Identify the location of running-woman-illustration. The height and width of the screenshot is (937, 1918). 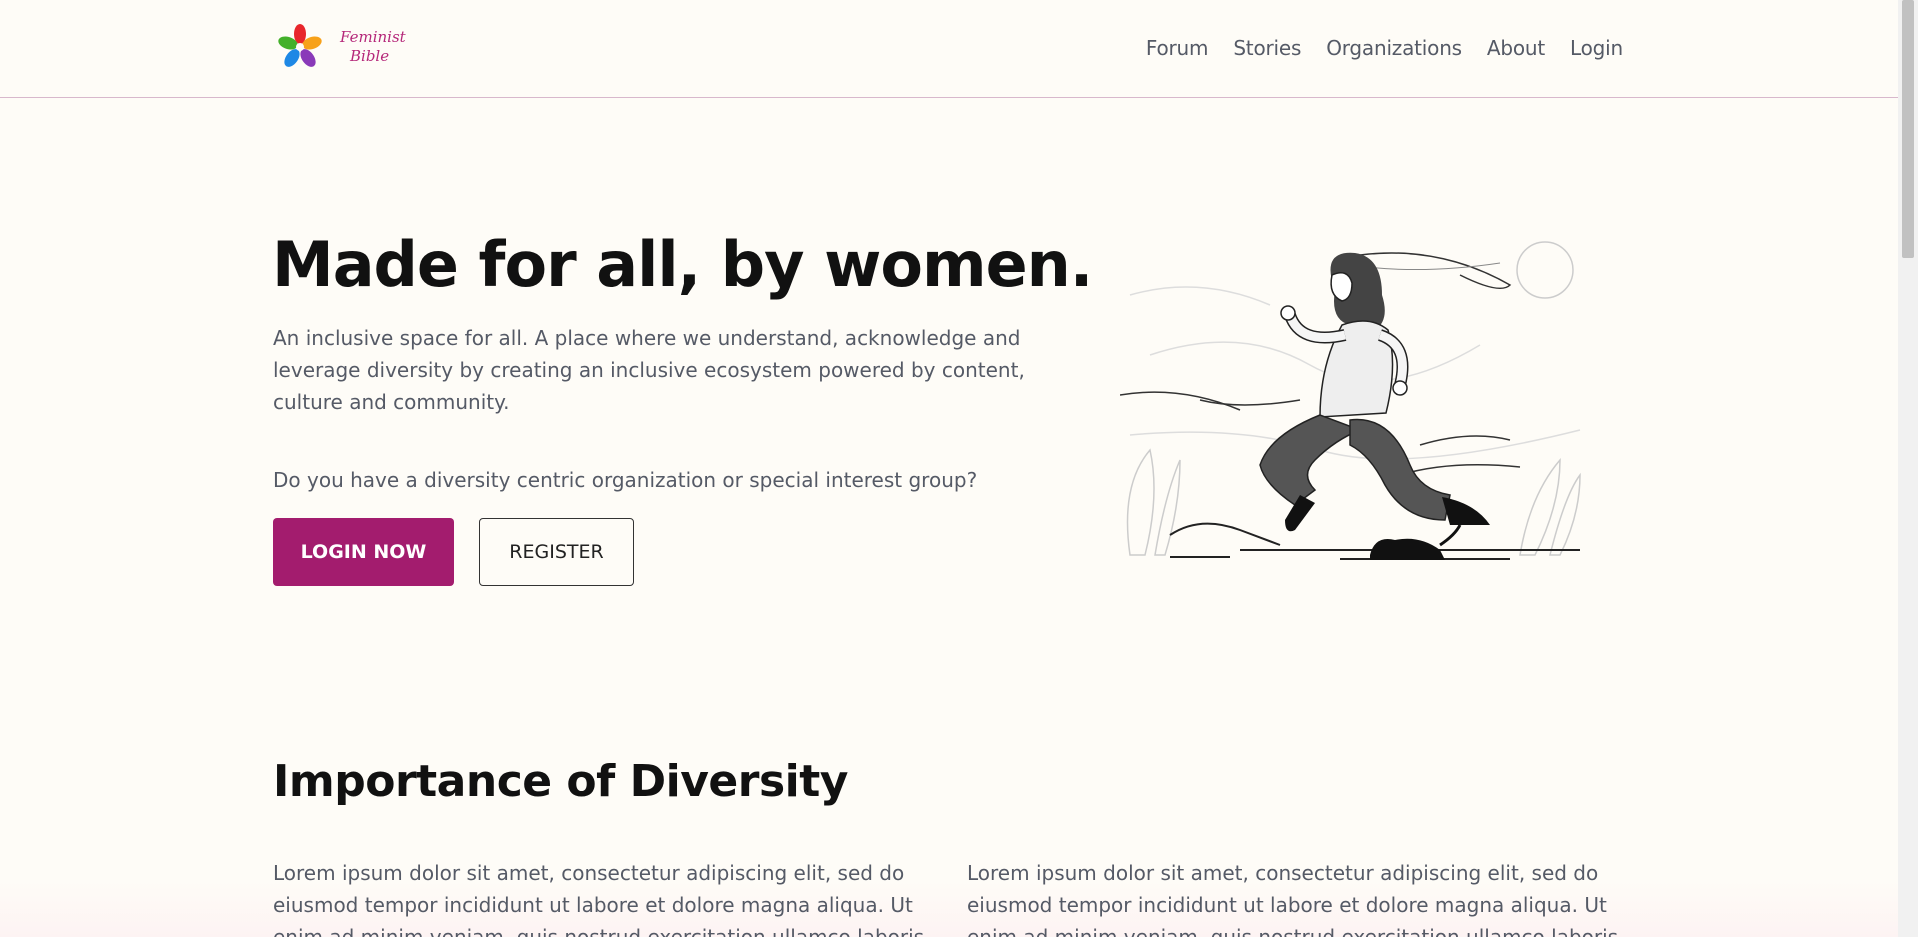
(1354, 405).